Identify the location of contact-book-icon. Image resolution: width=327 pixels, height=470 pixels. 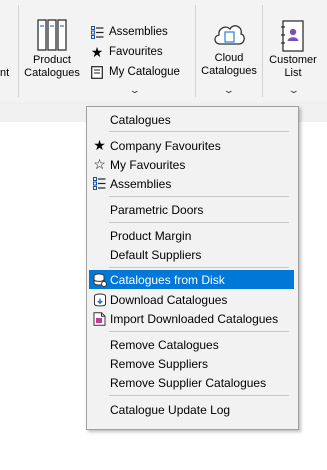
(292, 36).